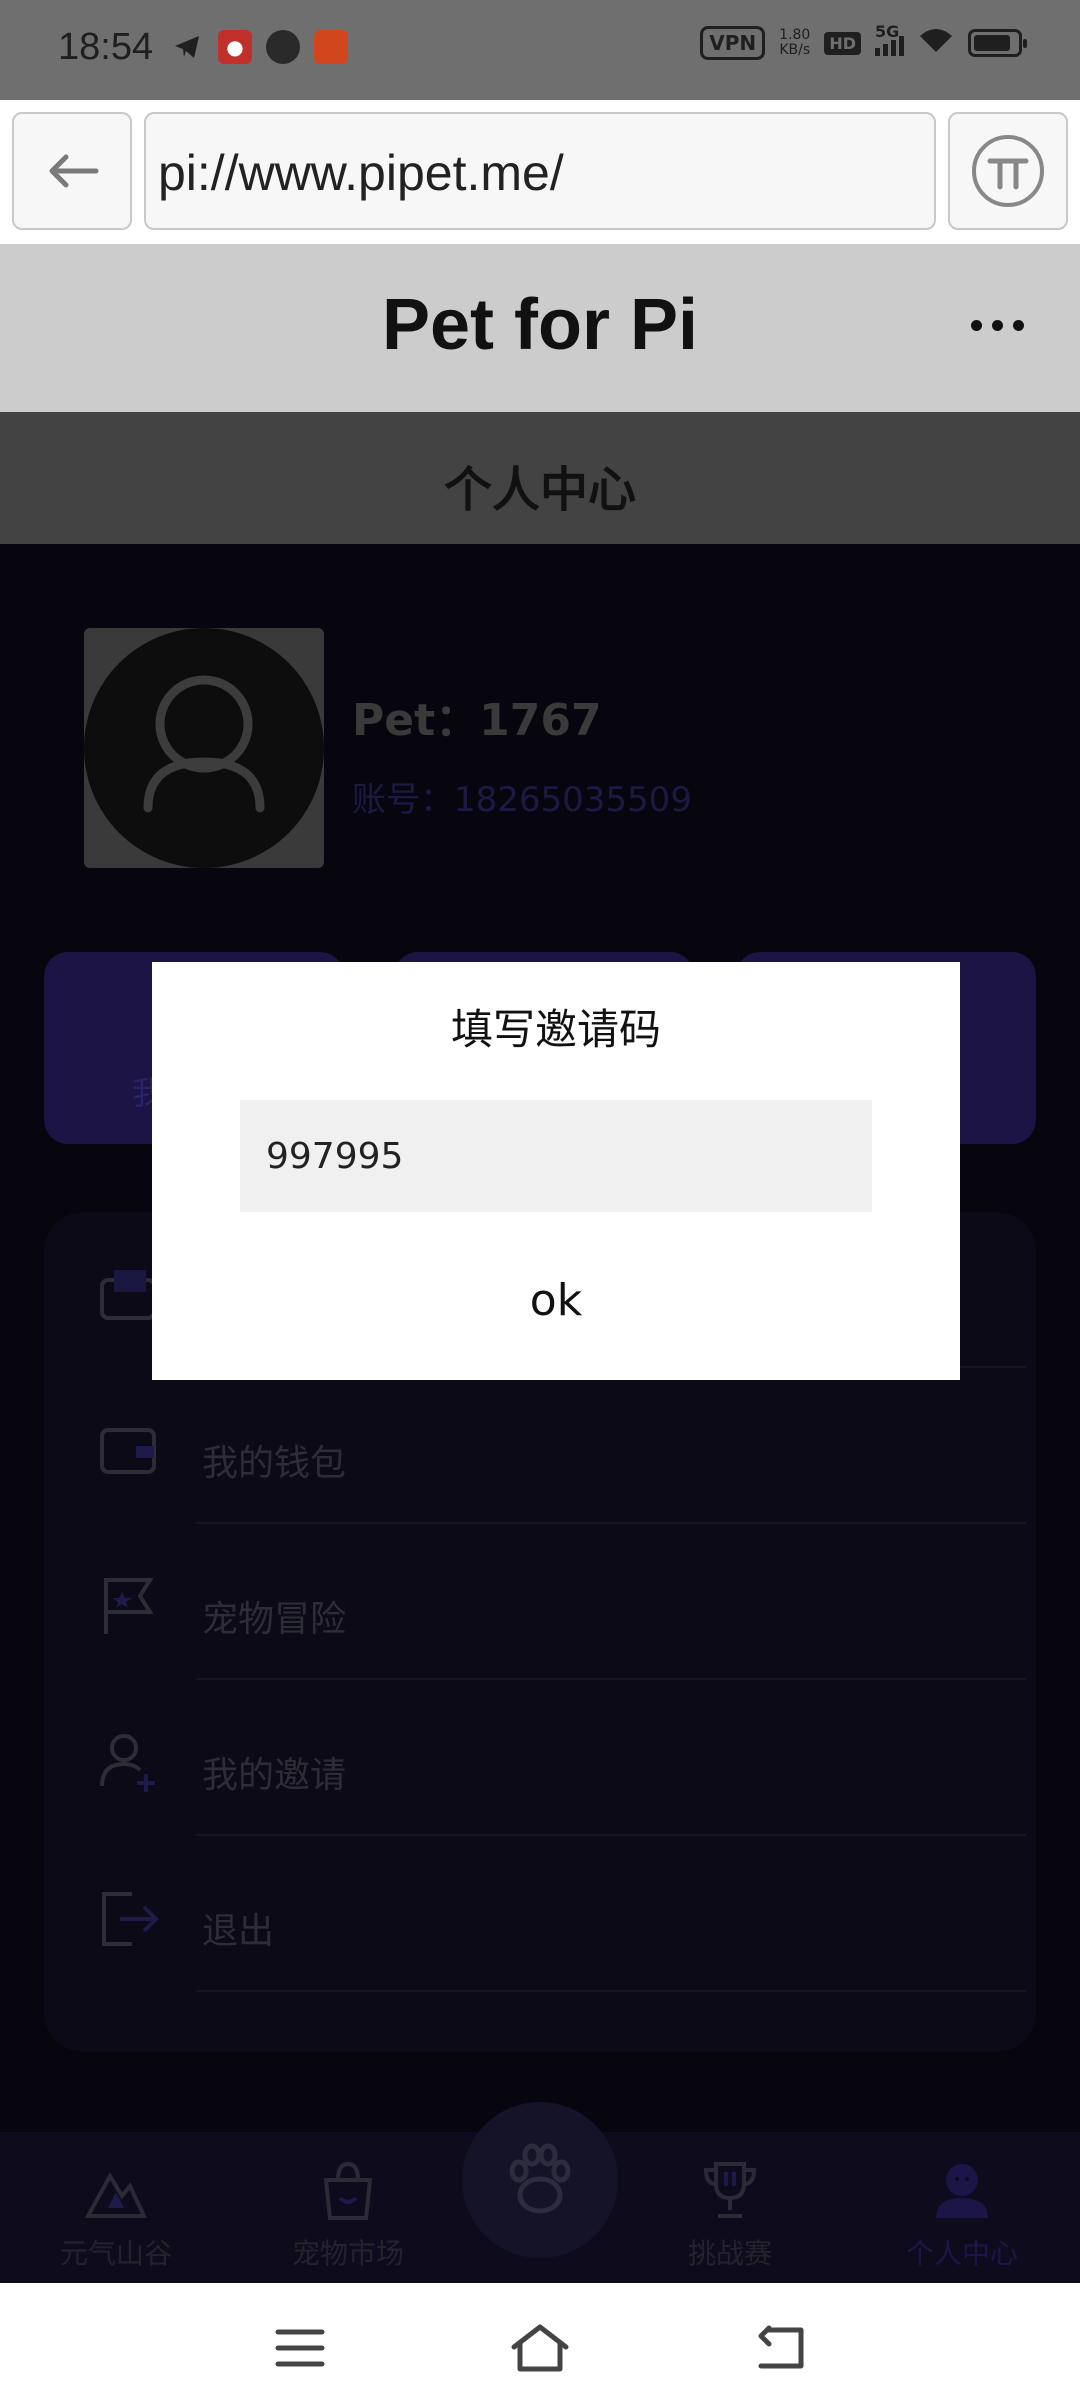  What do you see at coordinates (477, 720) in the screenshot?
I see `pet-name: Pet：1767` at bounding box center [477, 720].